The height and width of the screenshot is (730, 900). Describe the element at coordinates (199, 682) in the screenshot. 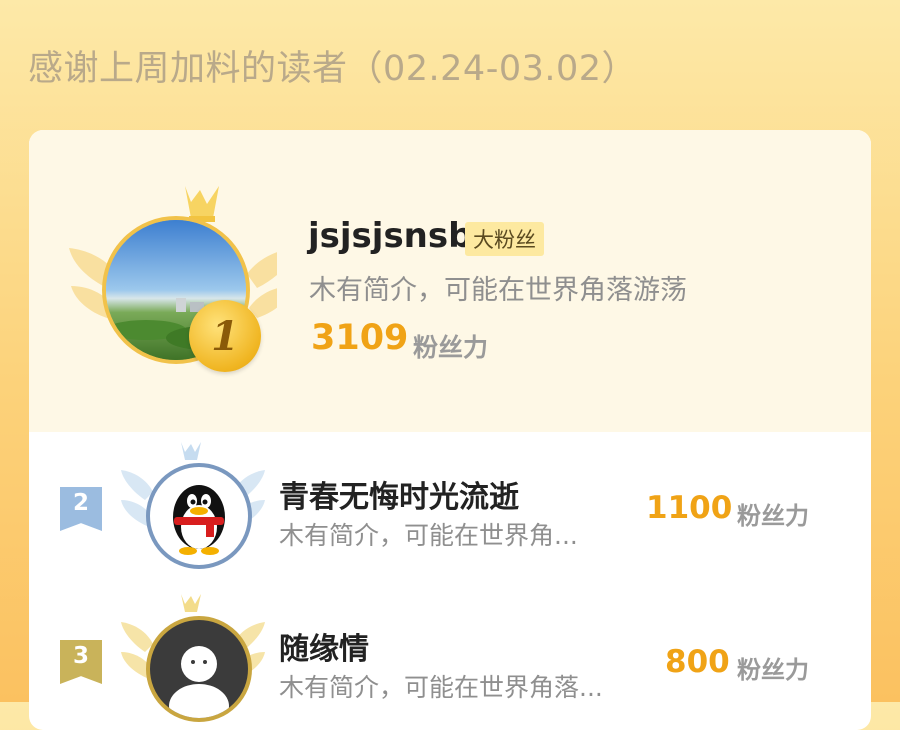

I see `default-user-icon` at that location.